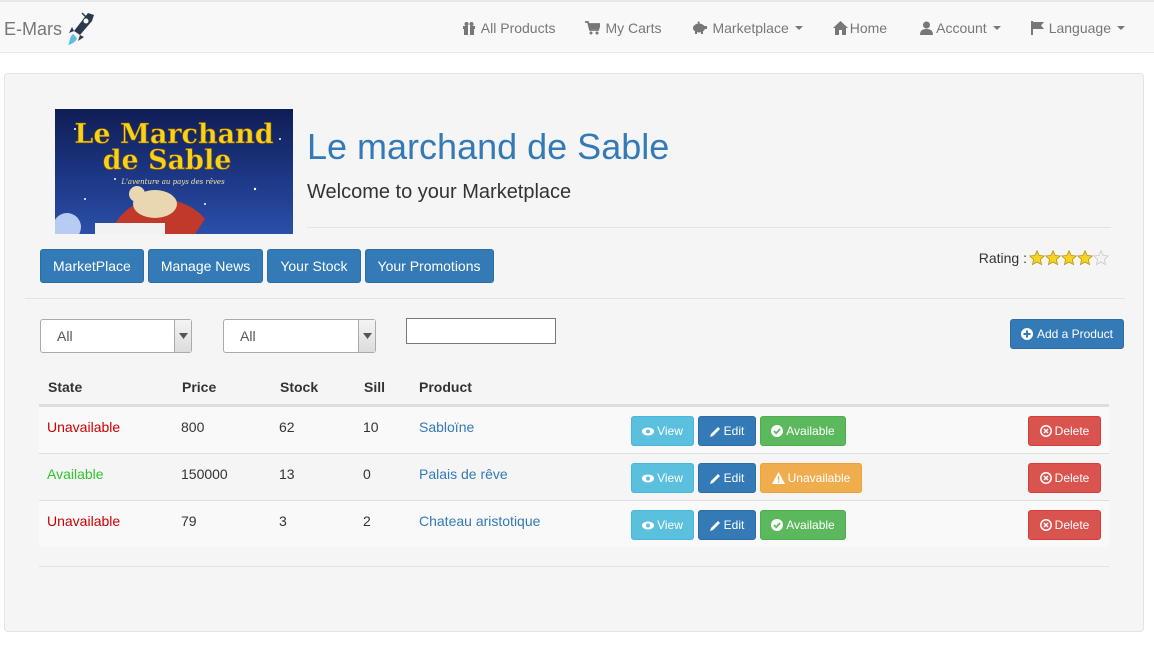 The height and width of the screenshot is (647, 1154). I want to click on nav-home-label: Home, so click(868, 27).